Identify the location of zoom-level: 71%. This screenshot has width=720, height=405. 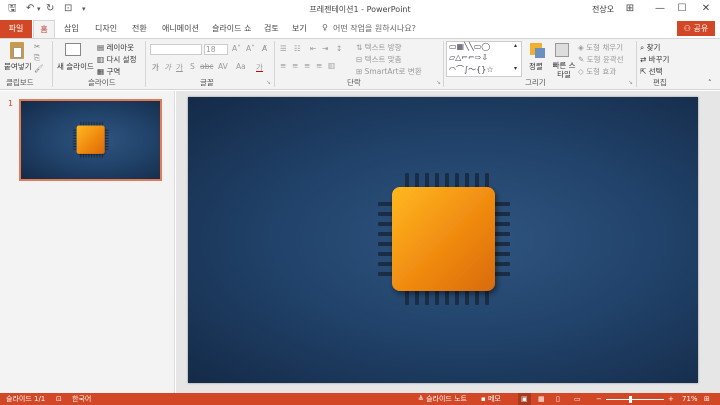
(690, 399).